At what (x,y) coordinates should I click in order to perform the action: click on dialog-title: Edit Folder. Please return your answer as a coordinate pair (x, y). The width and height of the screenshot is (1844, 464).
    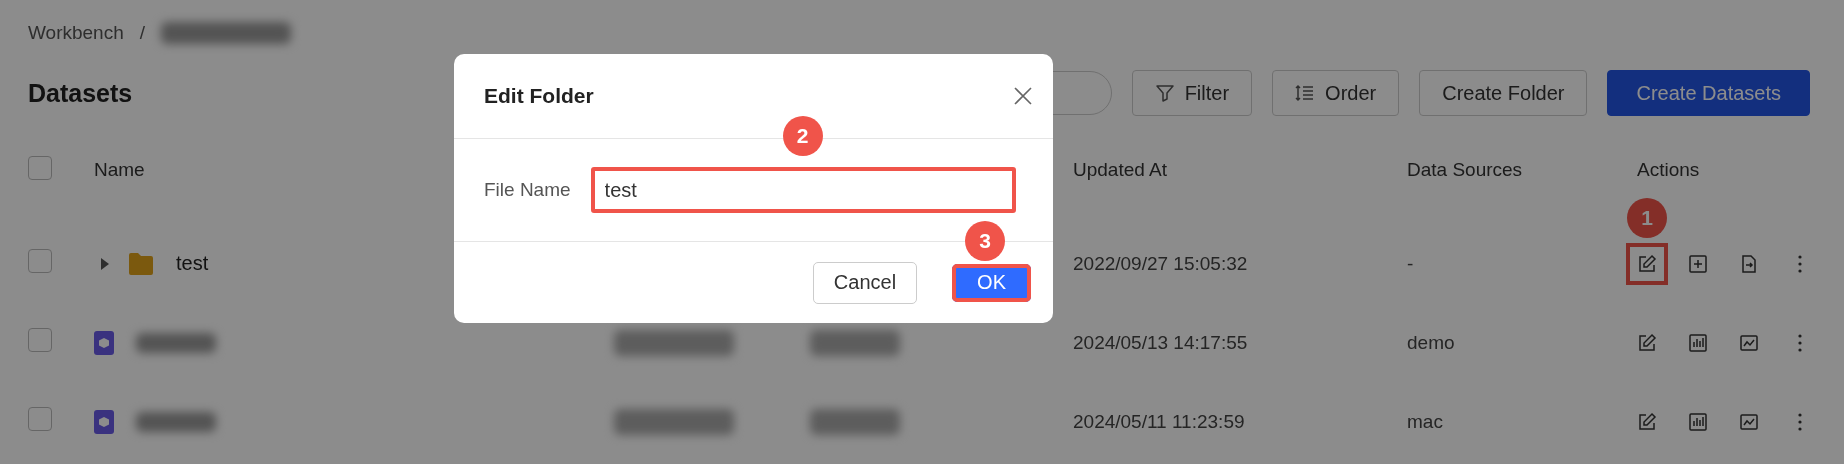
    Looking at the image, I should click on (539, 96).